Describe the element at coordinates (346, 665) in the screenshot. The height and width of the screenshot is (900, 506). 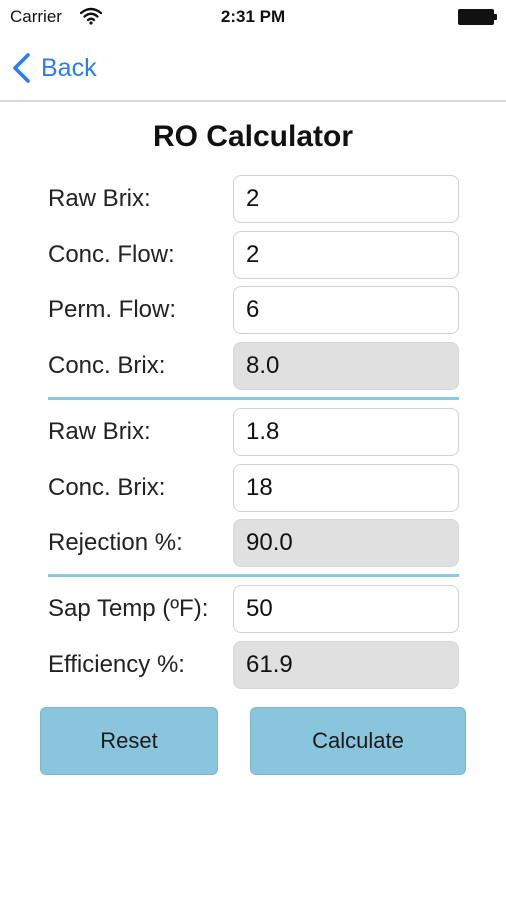
I see `efficiency-output` at that location.